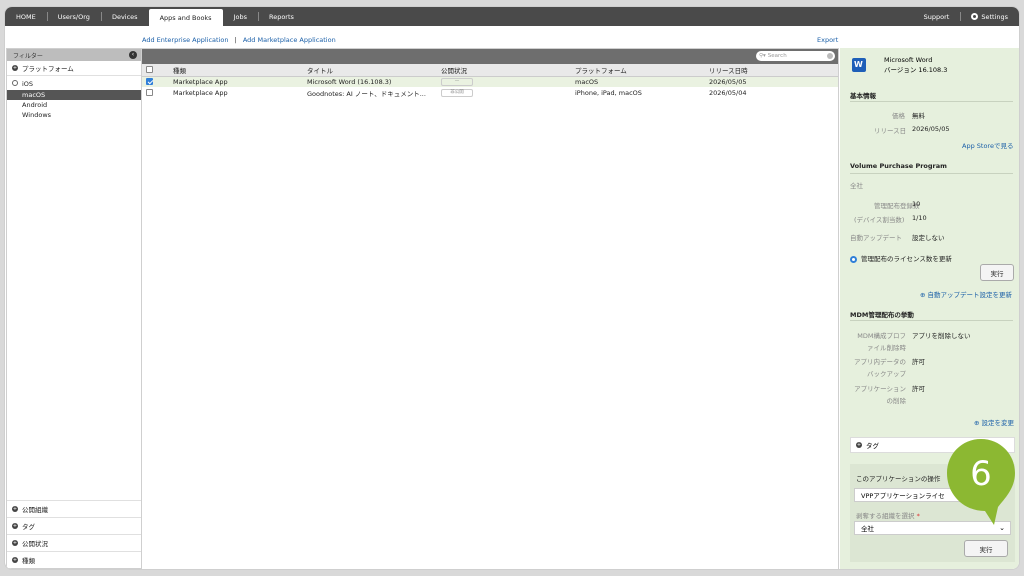 The height and width of the screenshot is (576, 1024). Describe the element at coordinates (149, 70) in the screenshot. I see `select-all-checkbox` at that location.